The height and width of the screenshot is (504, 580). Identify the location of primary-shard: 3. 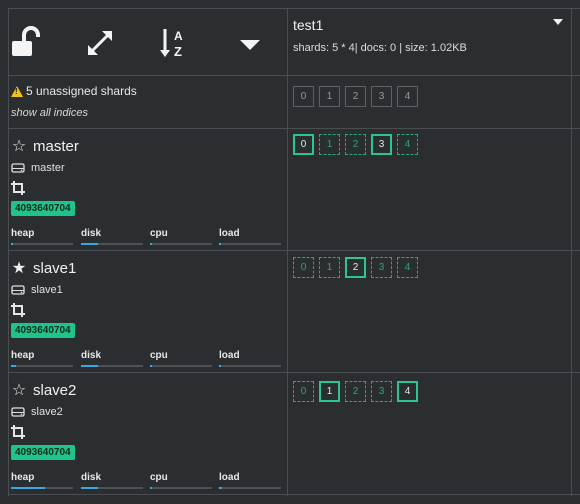
(381, 144).